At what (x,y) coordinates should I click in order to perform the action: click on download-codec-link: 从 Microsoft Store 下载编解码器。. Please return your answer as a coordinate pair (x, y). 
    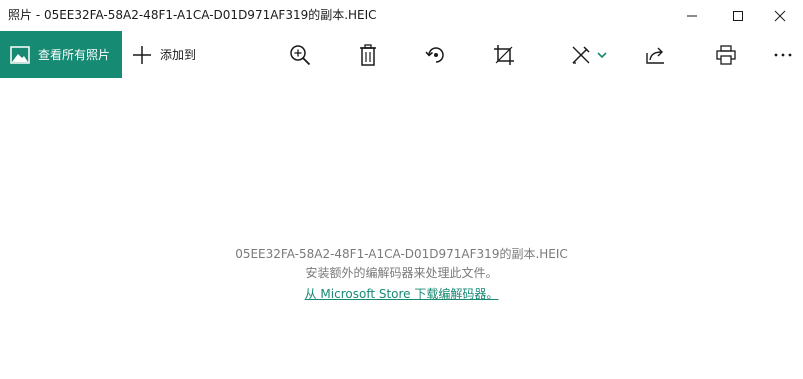
    Looking at the image, I should click on (402, 294).